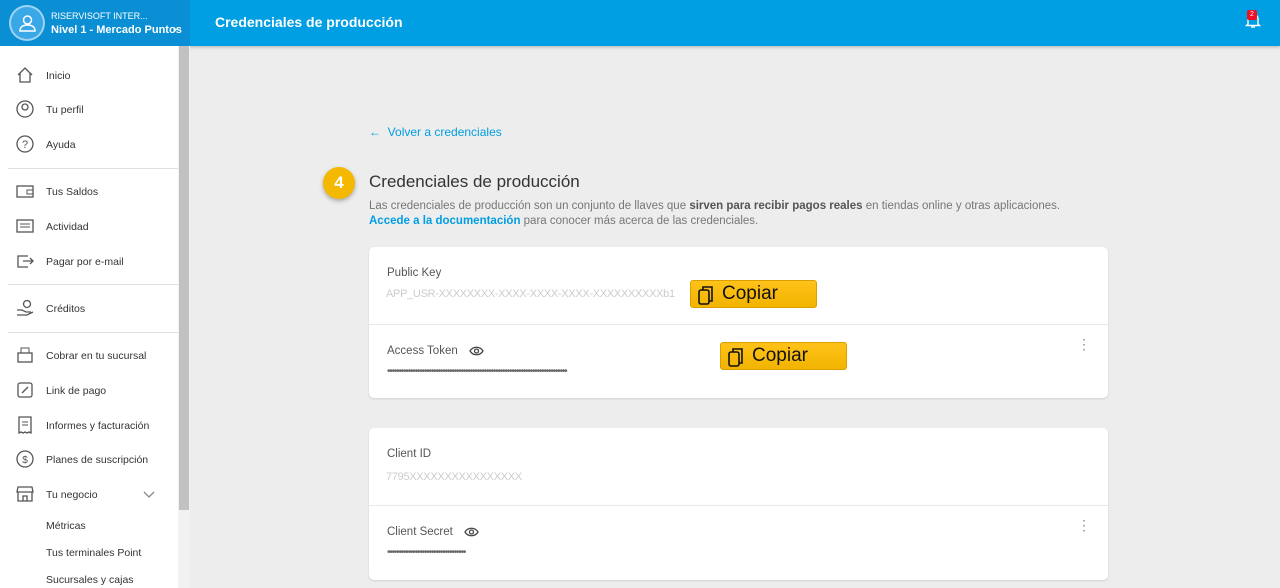 This screenshot has width=1280, height=588. What do you see at coordinates (184, 278) in the screenshot?
I see `scrollbar-thumb` at bounding box center [184, 278].